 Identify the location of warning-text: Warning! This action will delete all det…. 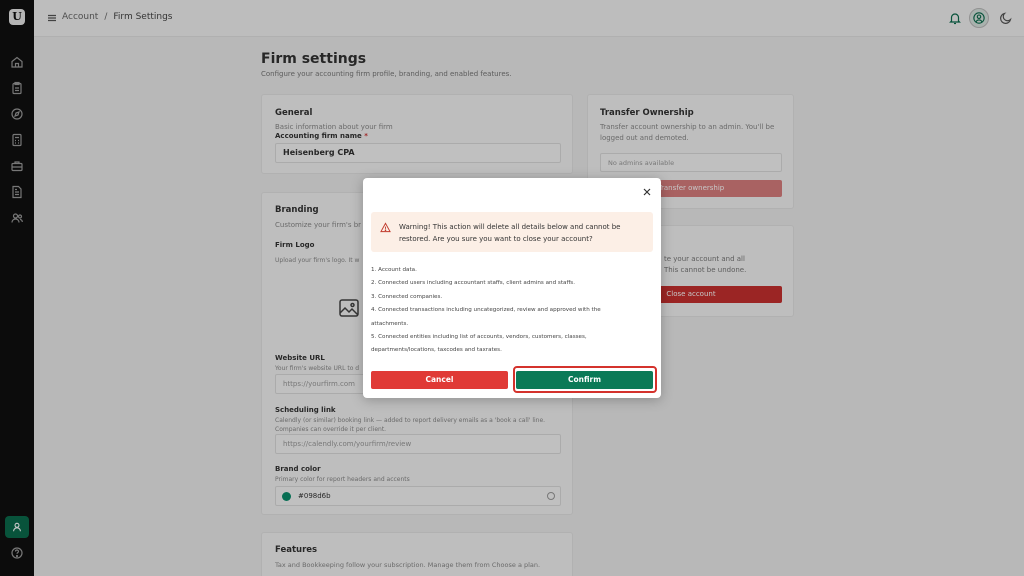
(510, 233).